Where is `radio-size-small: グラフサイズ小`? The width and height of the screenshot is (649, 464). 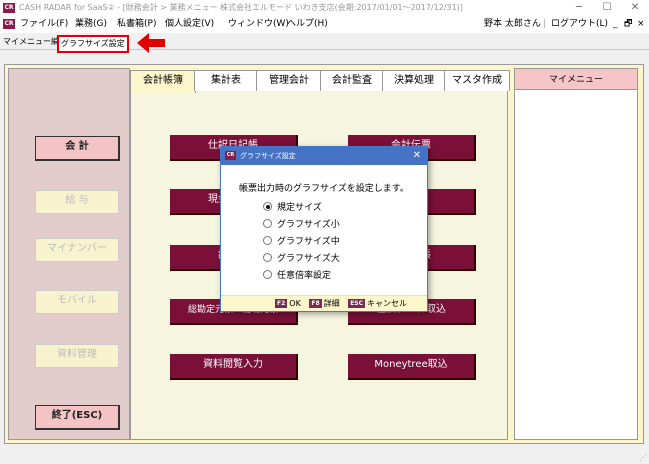 radio-size-small: グラフサイズ小 is located at coordinates (301, 225).